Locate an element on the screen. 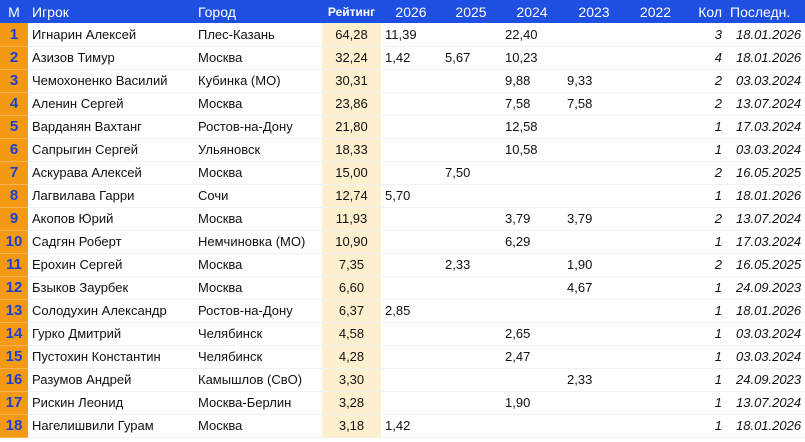 The image size is (805, 442). city-cell: Сочи is located at coordinates (258, 196).